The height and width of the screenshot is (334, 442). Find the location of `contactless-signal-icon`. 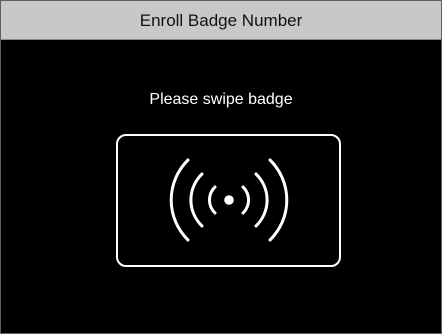

contactless-signal-icon is located at coordinates (229, 200).